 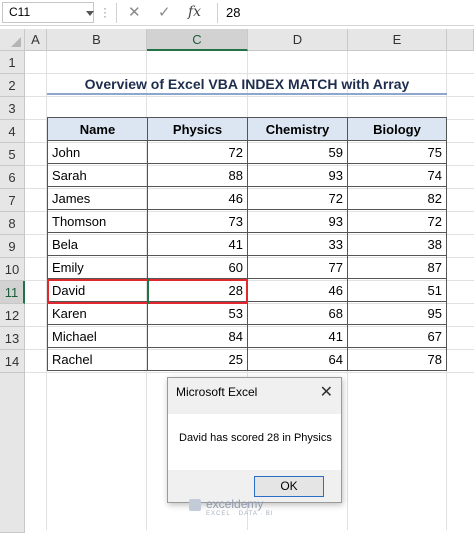 What do you see at coordinates (16, 42) in the screenshot?
I see `select-all-triangle-icon` at bounding box center [16, 42].